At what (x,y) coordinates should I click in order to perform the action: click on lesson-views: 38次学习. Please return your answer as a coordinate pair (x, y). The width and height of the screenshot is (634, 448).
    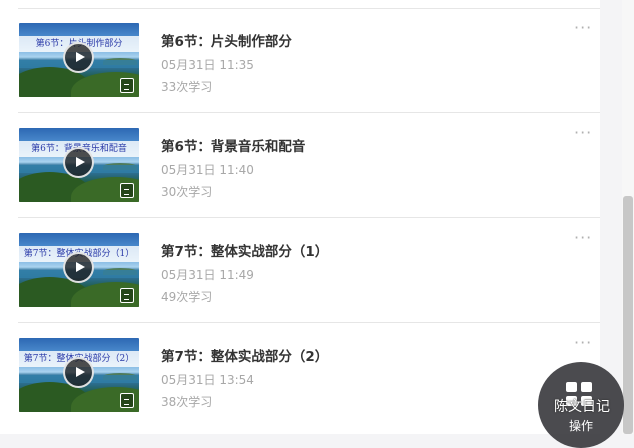
    Looking at the image, I should click on (187, 402).